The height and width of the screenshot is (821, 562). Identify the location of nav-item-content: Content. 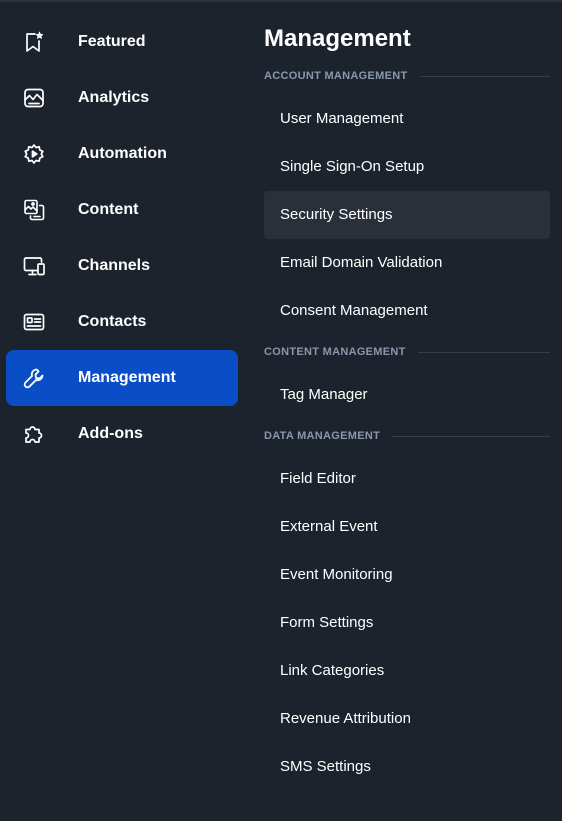
(122, 210).